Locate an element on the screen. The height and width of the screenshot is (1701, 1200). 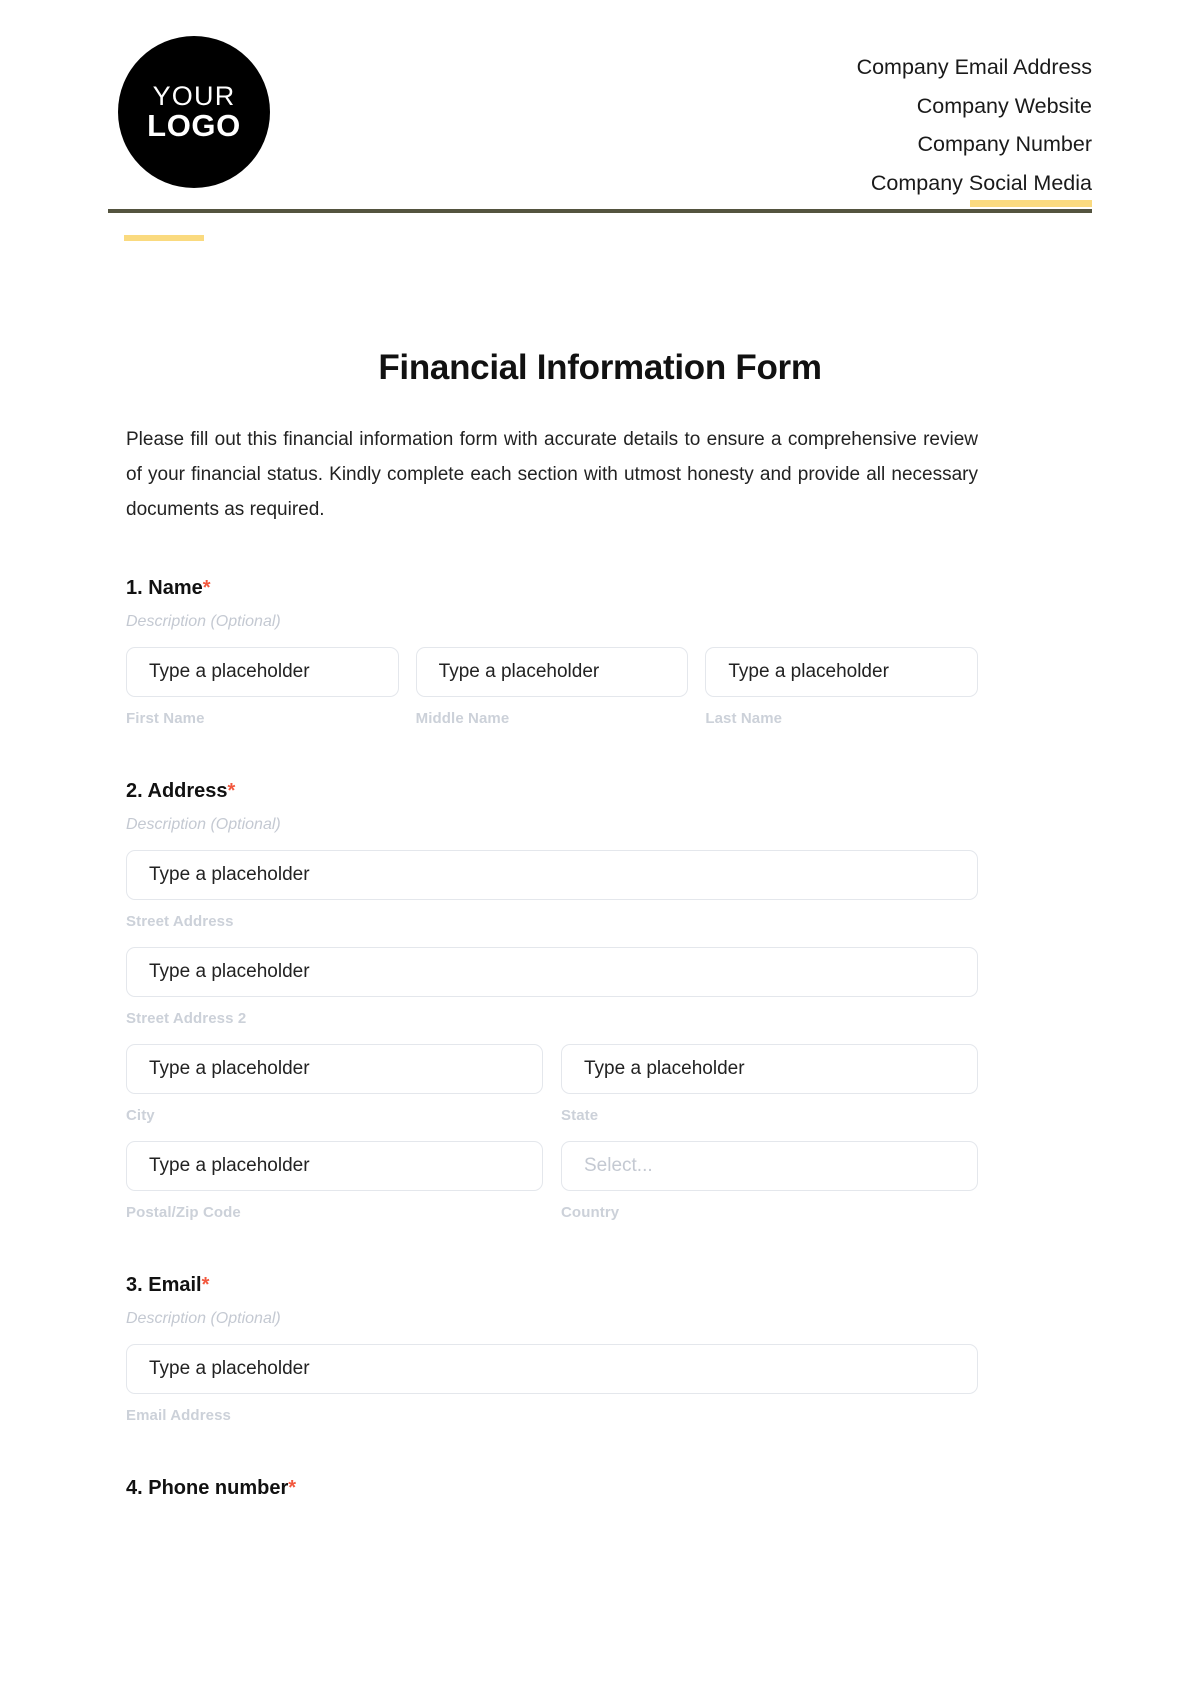
last-name-field-group: Type a placeholder Last Name is located at coordinates (842, 687).